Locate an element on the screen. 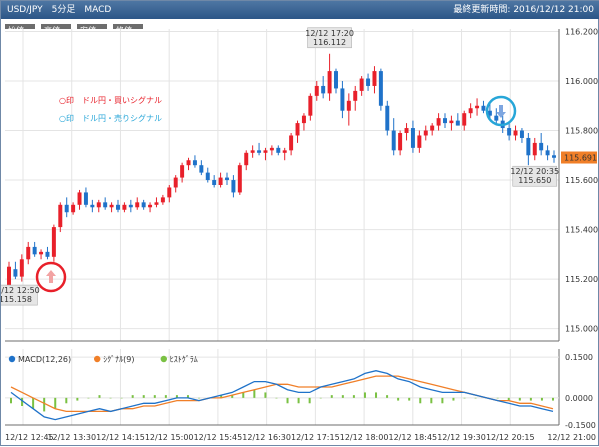 The image size is (599, 447). callout-time: 12/12 17:20 is located at coordinates (329, 33).